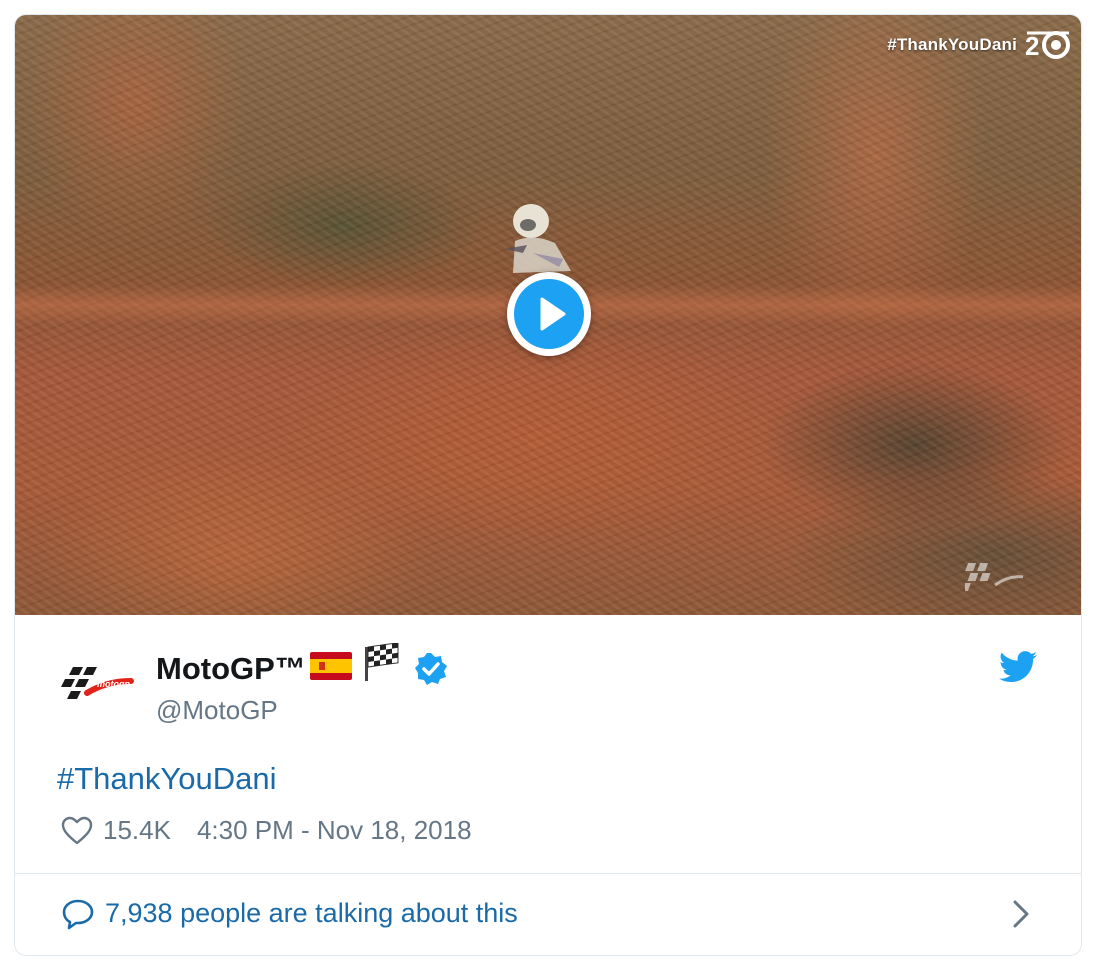 The image size is (1100, 975). I want to click on motogp-watermark-icon, so click(994, 577).